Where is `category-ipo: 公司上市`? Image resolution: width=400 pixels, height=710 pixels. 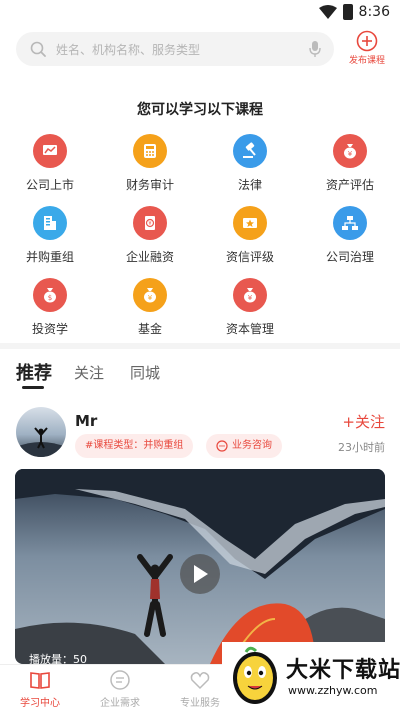
category-ipo: 公司上市 is located at coordinates (50, 163).